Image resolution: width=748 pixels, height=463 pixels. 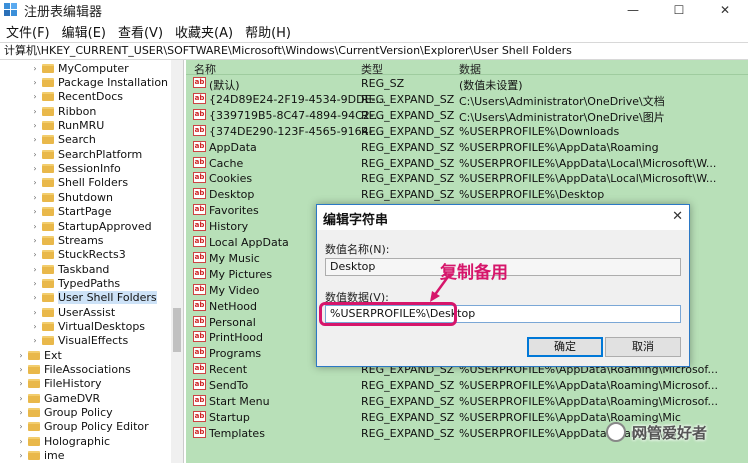 I want to click on tree-item: › UserAssist, so click(x=72, y=312).